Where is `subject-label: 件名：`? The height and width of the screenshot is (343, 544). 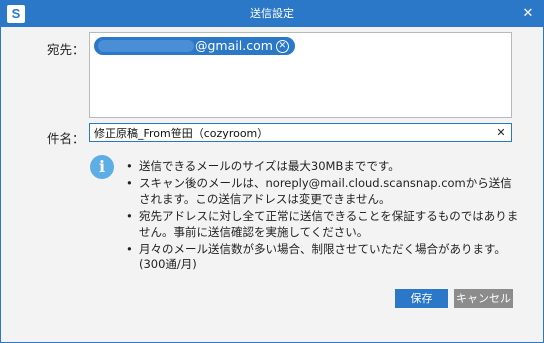 subject-label: 件名： is located at coordinates (66, 138).